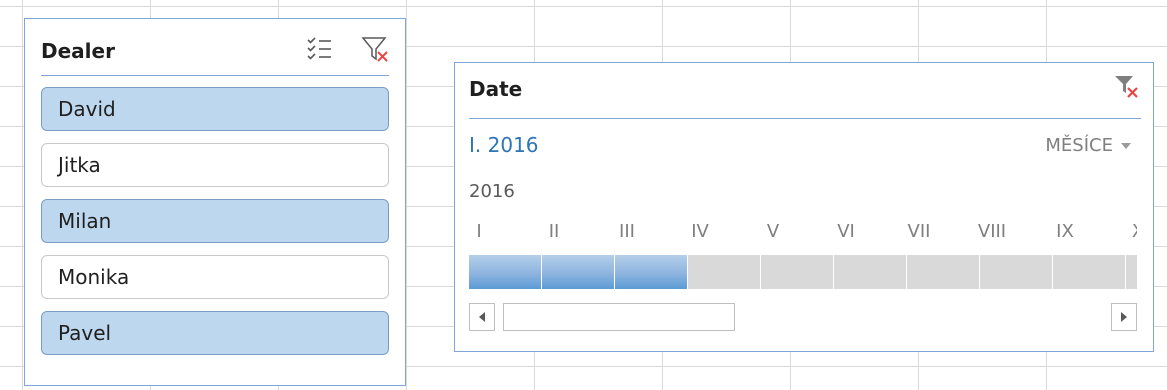 This screenshot has height=390, width=1167. Describe the element at coordinates (992, 231) in the screenshot. I see `timeline-month-label: VIII` at that location.